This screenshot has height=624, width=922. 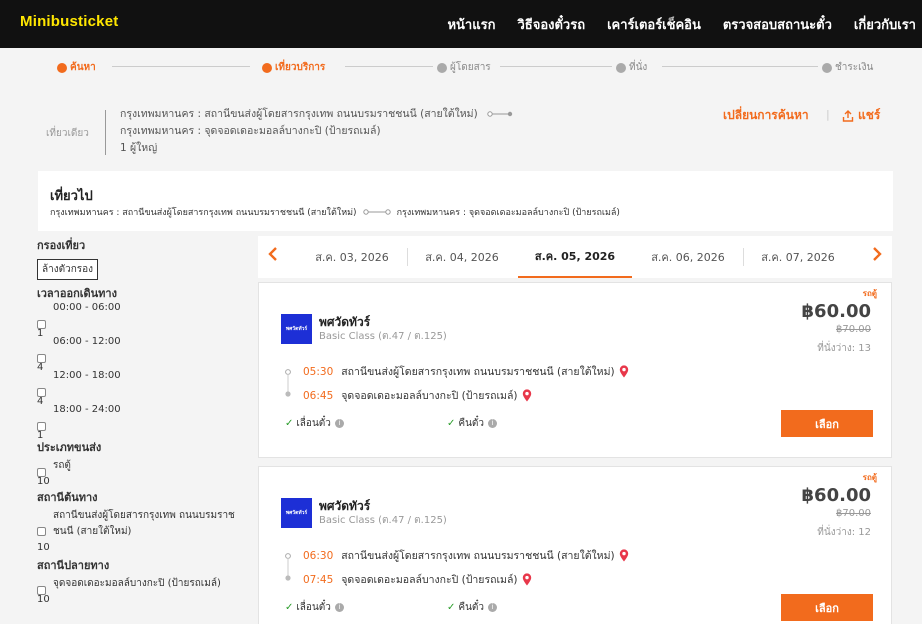 What do you see at coordinates (77, 293) in the screenshot?
I see `departure-filter-title: เวลาออกเดินทาง` at bounding box center [77, 293].